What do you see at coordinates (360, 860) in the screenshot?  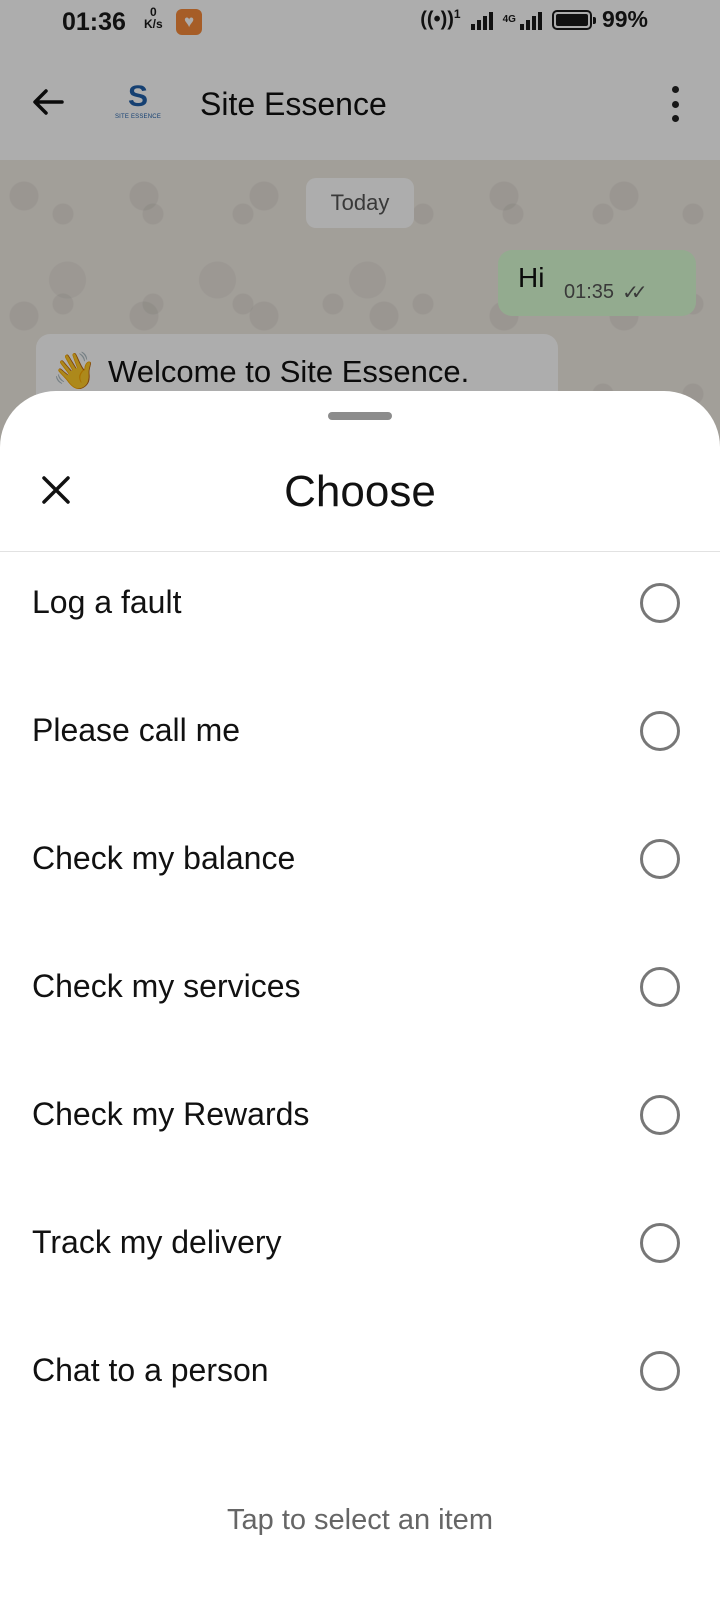 I see `option-check-my-balance: Check my balance` at bounding box center [360, 860].